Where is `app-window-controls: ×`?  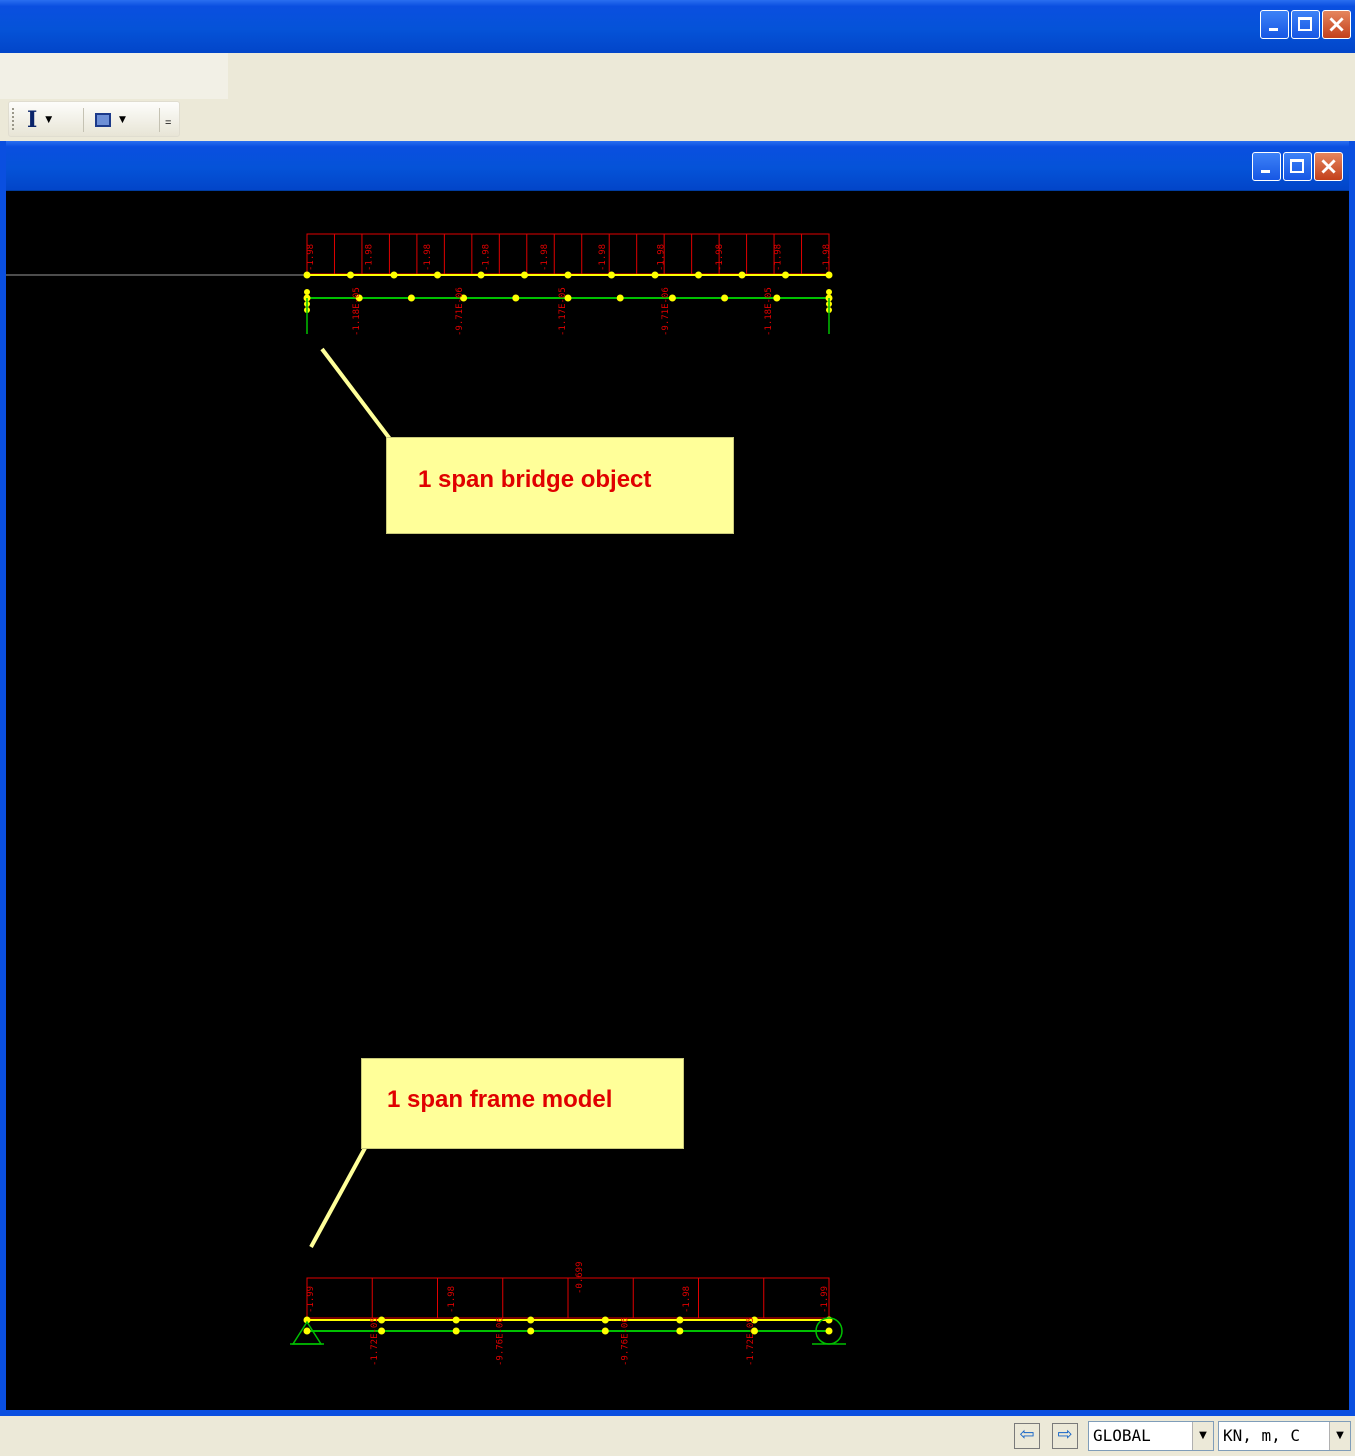 app-window-controls: × is located at coordinates (1305, 24).